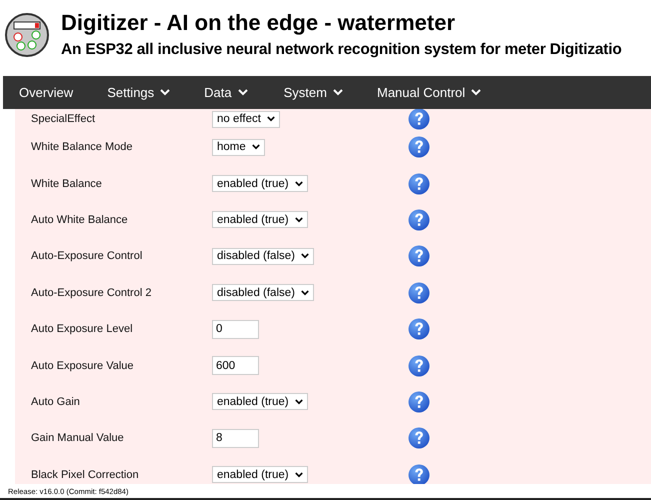 Image resolution: width=651 pixels, height=500 pixels. What do you see at coordinates (238, 147) in the screenshot?
I see `dropdown: home` at bounding box center [238, 147].